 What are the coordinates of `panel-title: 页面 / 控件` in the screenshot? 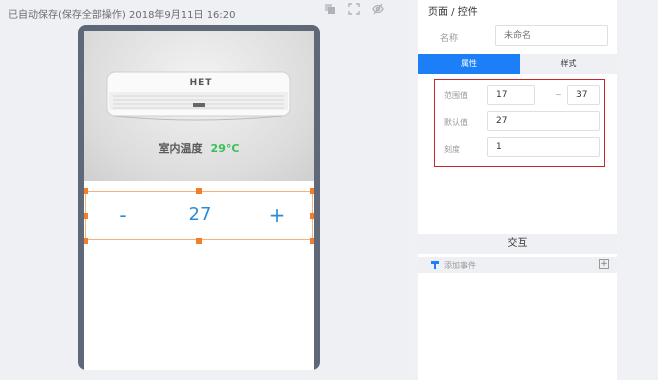 It's located at (453, 12).